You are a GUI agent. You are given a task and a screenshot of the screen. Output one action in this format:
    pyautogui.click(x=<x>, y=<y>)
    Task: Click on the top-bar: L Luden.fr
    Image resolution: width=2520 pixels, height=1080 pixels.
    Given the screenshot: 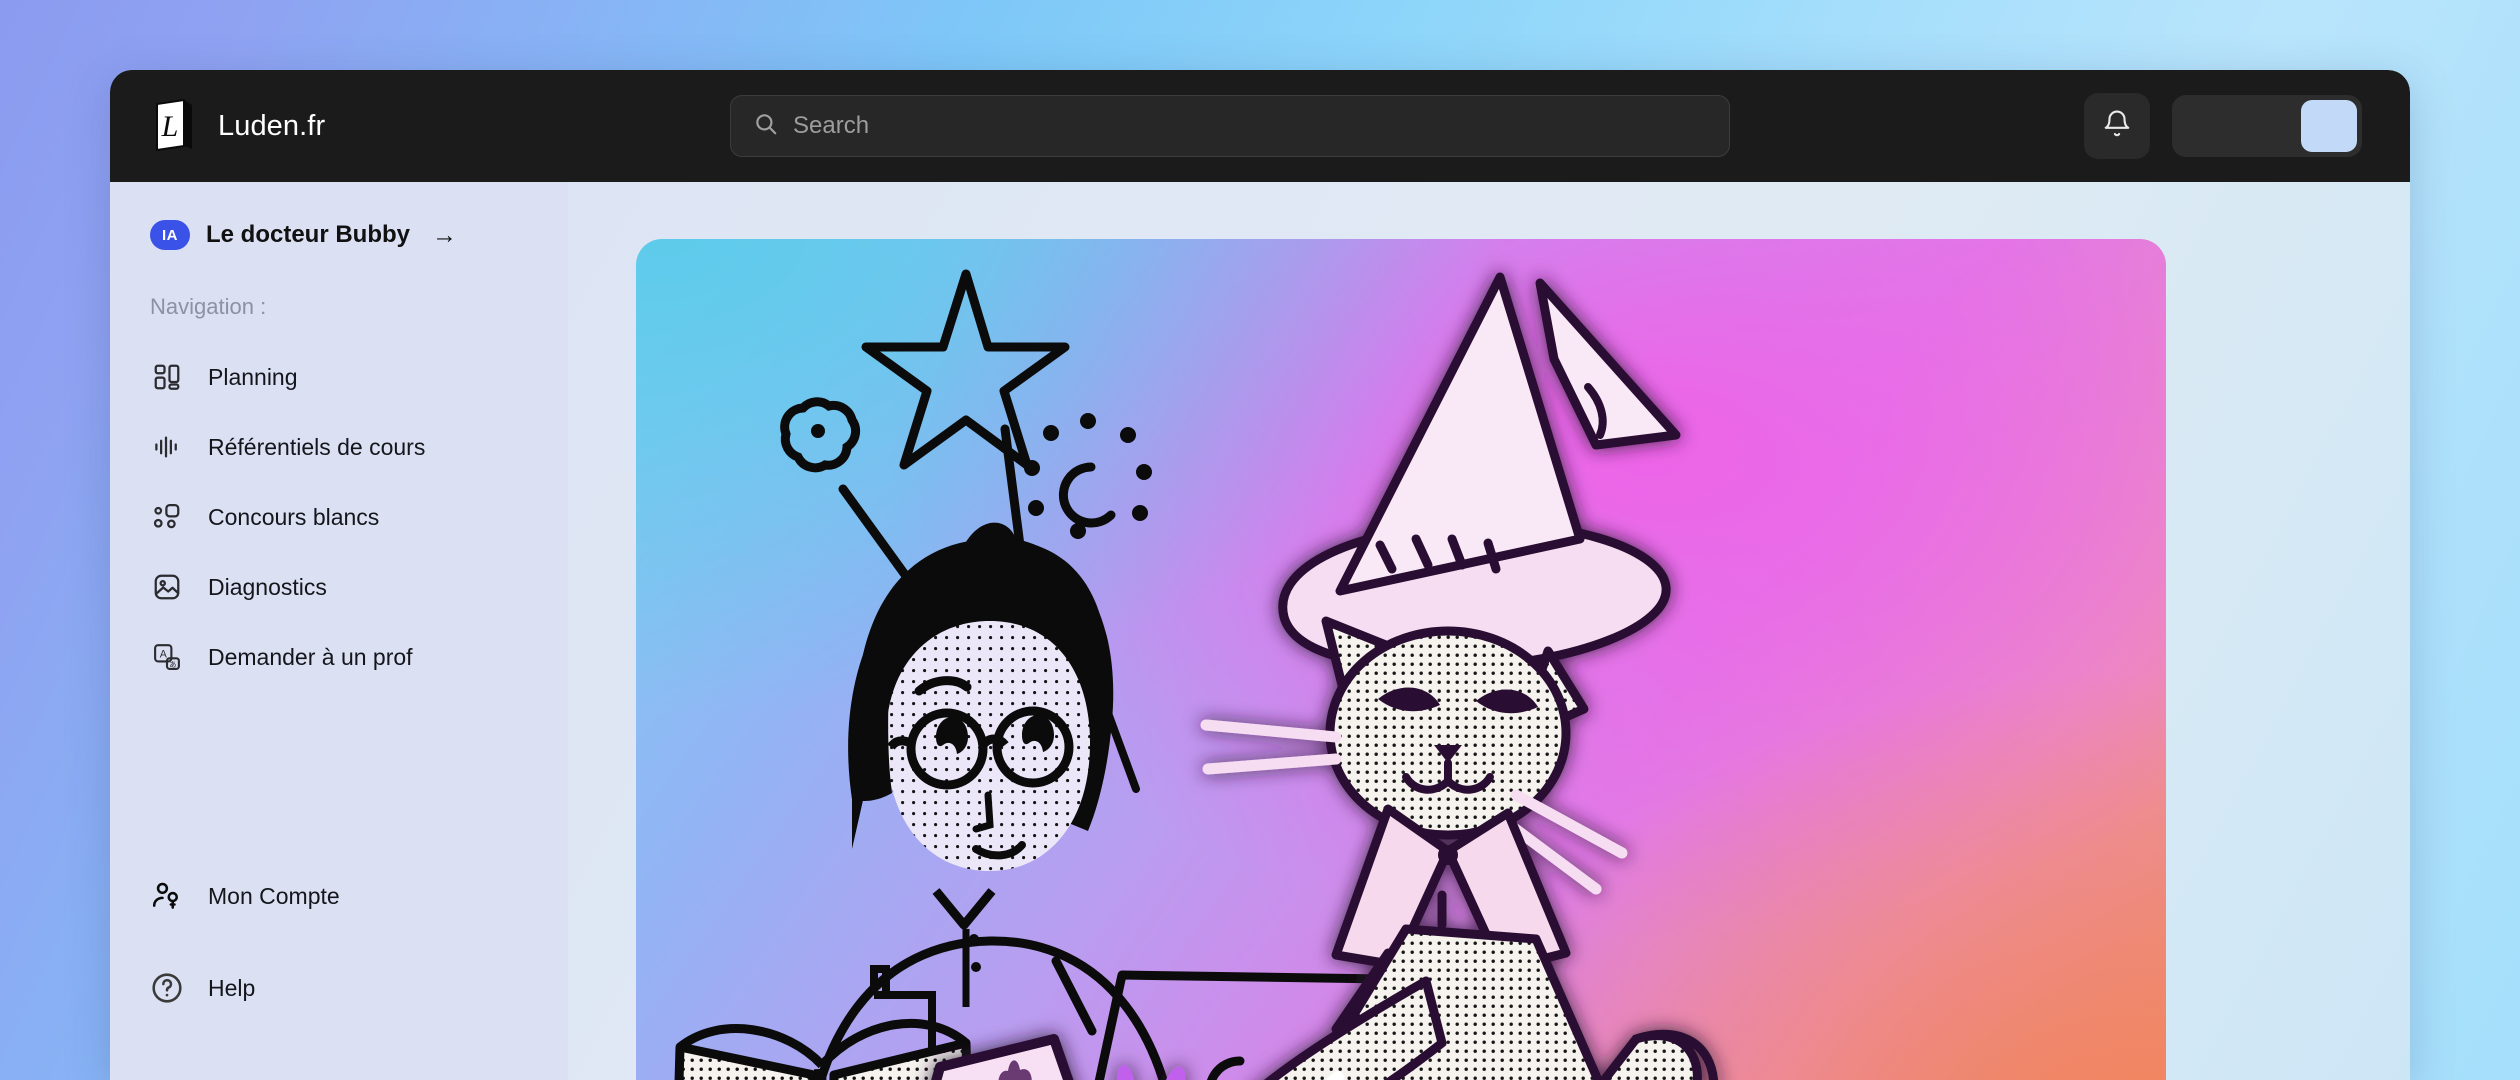 What is the action you would take?
    pyautogui.click(x=1260, y=126)
    